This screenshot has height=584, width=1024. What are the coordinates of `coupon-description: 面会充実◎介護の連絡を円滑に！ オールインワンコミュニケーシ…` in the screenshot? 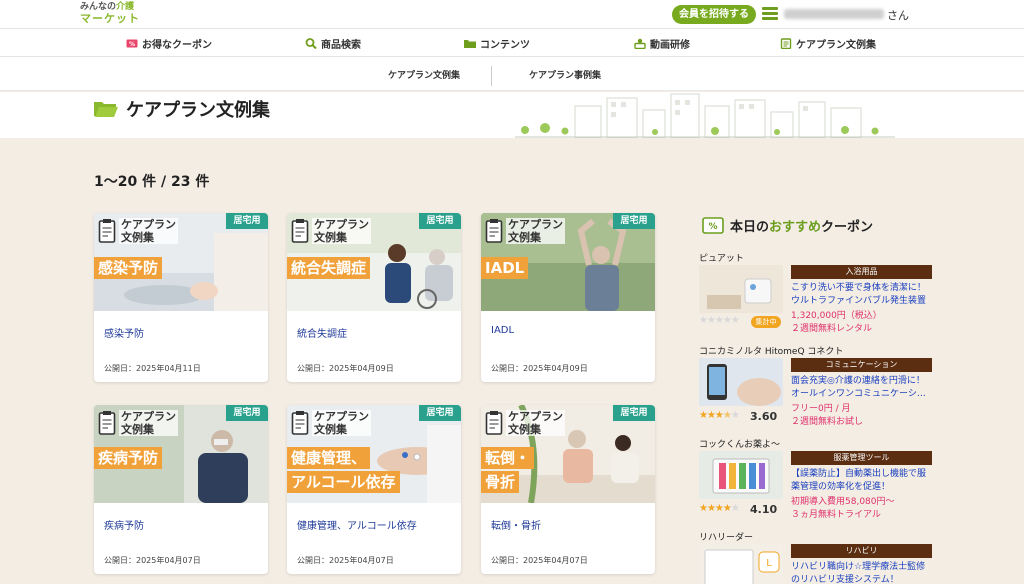 It's located at (861, 388).